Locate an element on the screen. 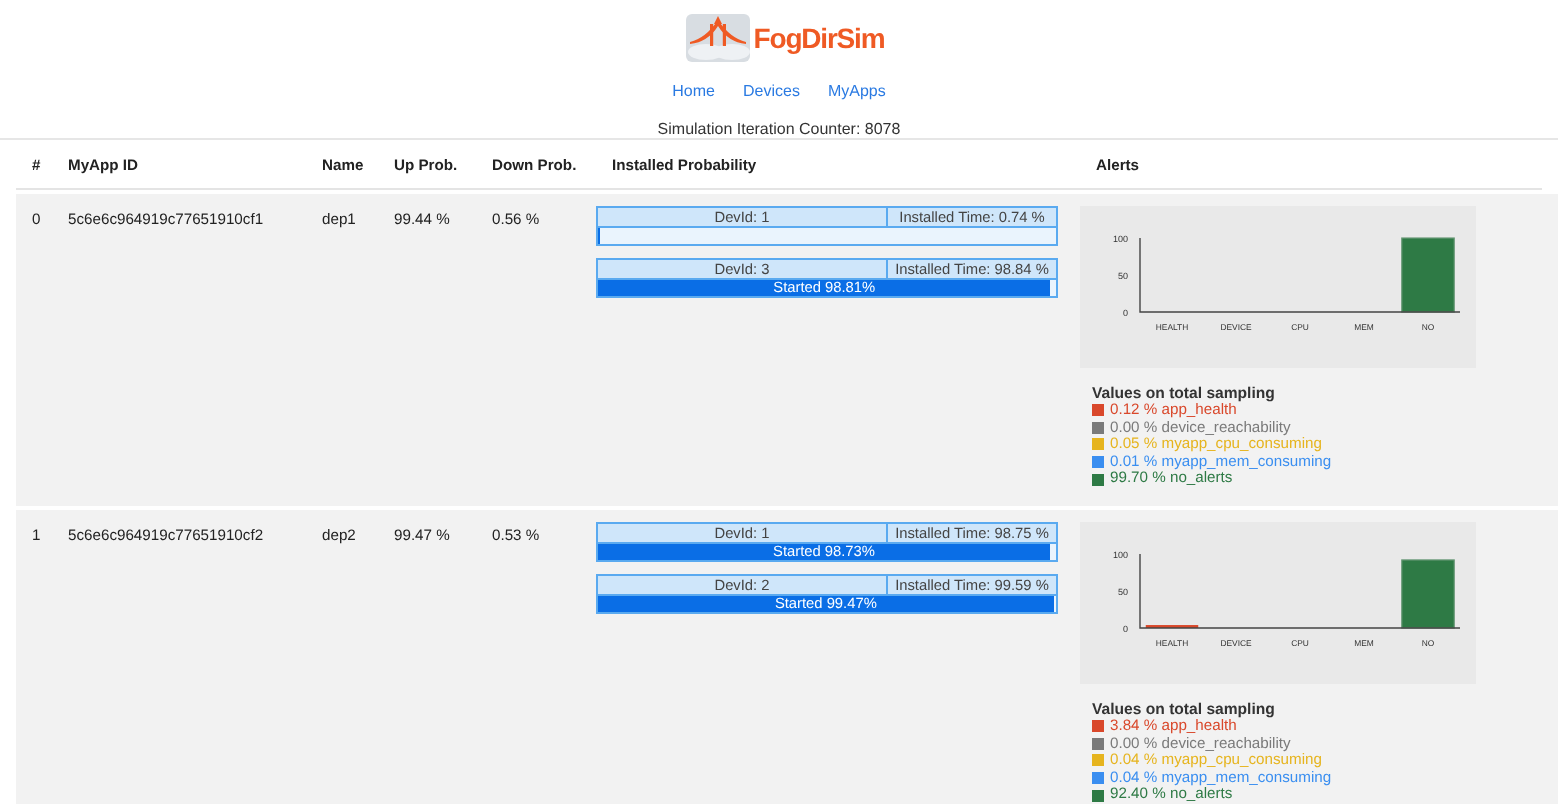 Image resolution: width=1558 pixels, height=804 pixels. nav-link: Home is located at coordinates (693, 92).